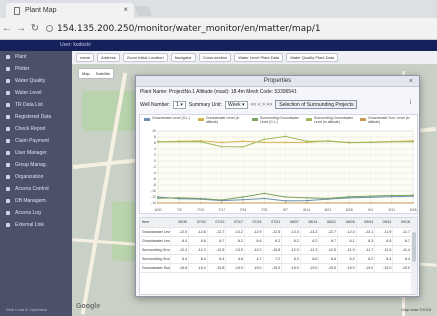  Describe the element at coordinates (143, 11) in the screenshot. I see `new-tab-button` at that location.